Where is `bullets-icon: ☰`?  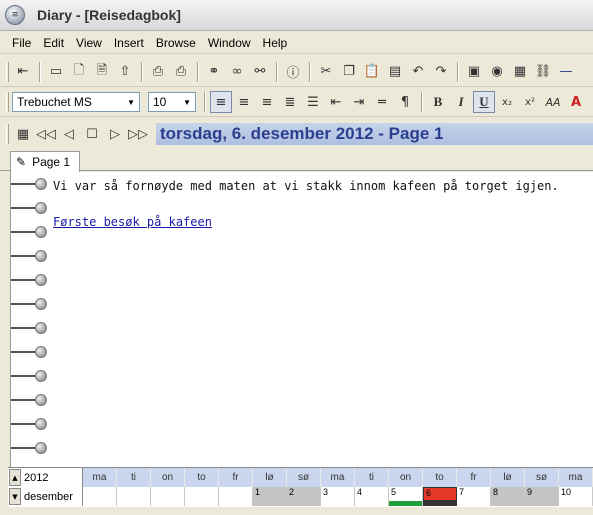 bullets-icon: ☰ is located at coordinates (313, 102).